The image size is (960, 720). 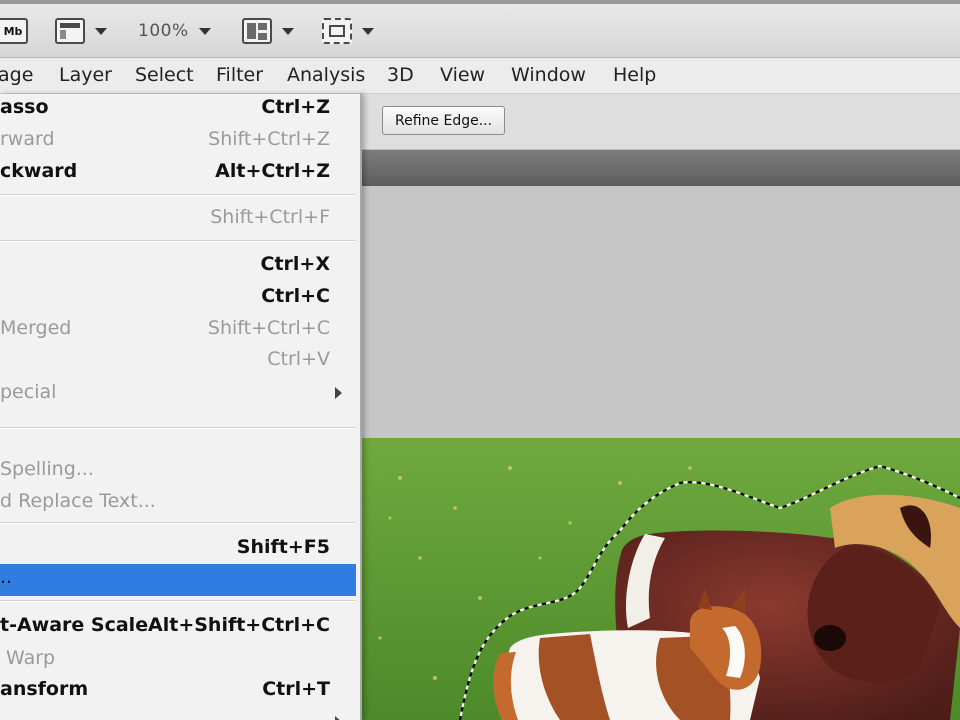 I want to click on menu-layer: Layer, so click(x=85, y=75).